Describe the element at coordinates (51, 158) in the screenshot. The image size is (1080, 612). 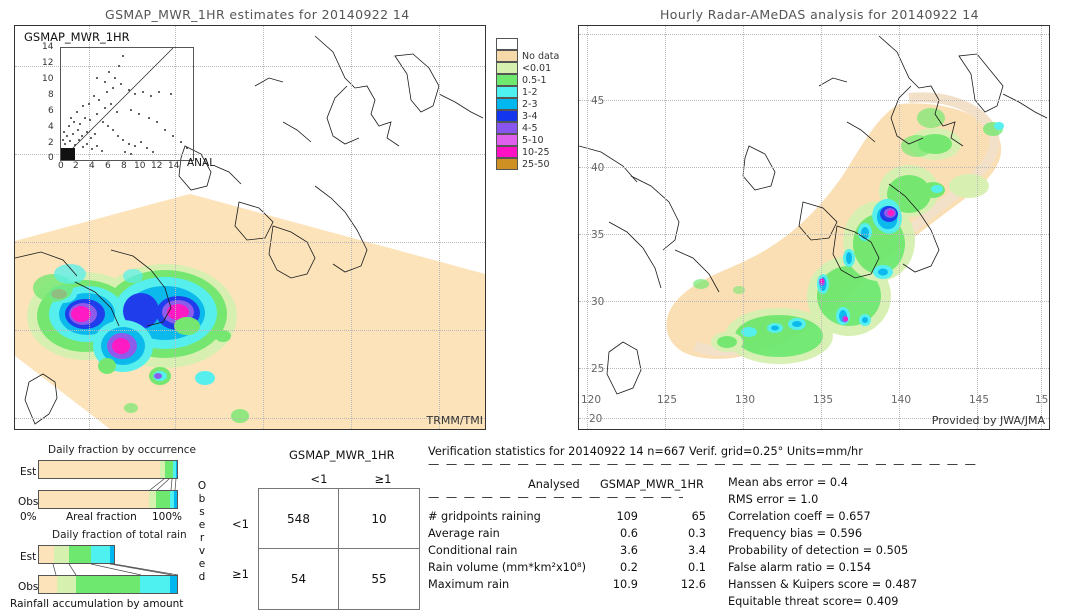
I see `scatter-ytick-0: 0` at that location.